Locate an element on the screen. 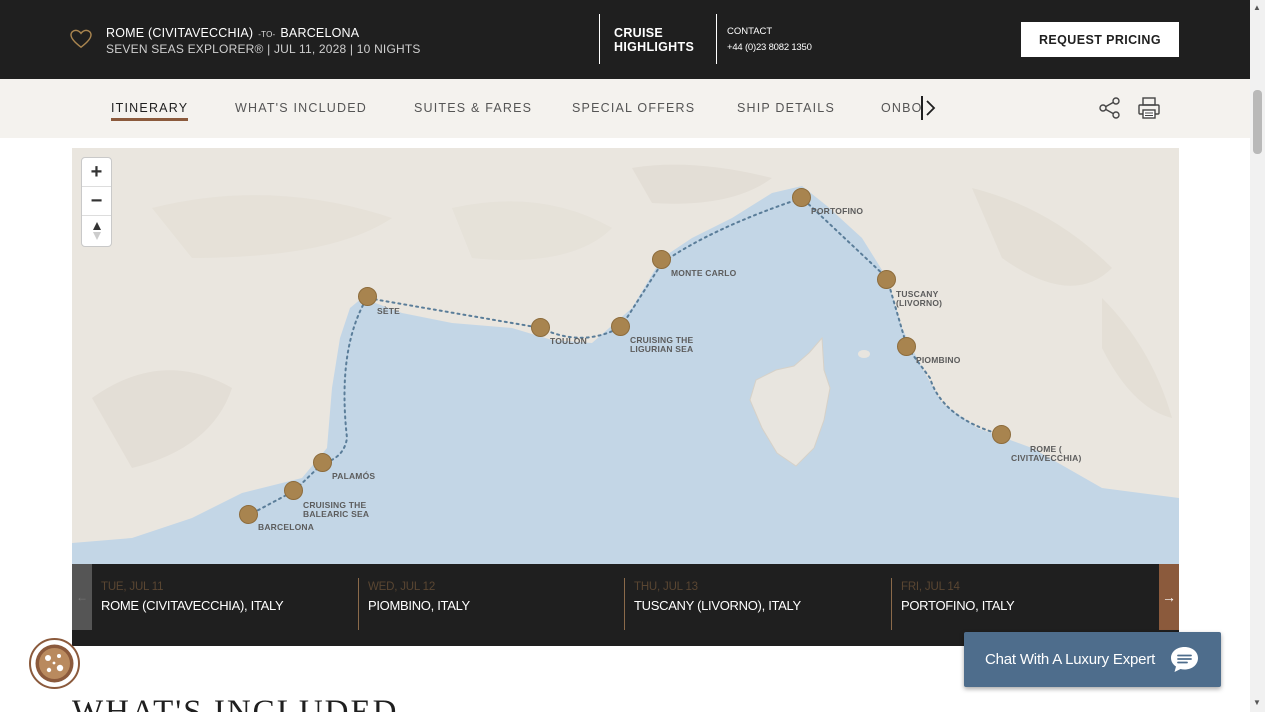 This screenshot has width=1265, height=712. scroll-up-arrow: ▲ is located at coordinates (1257, 7).